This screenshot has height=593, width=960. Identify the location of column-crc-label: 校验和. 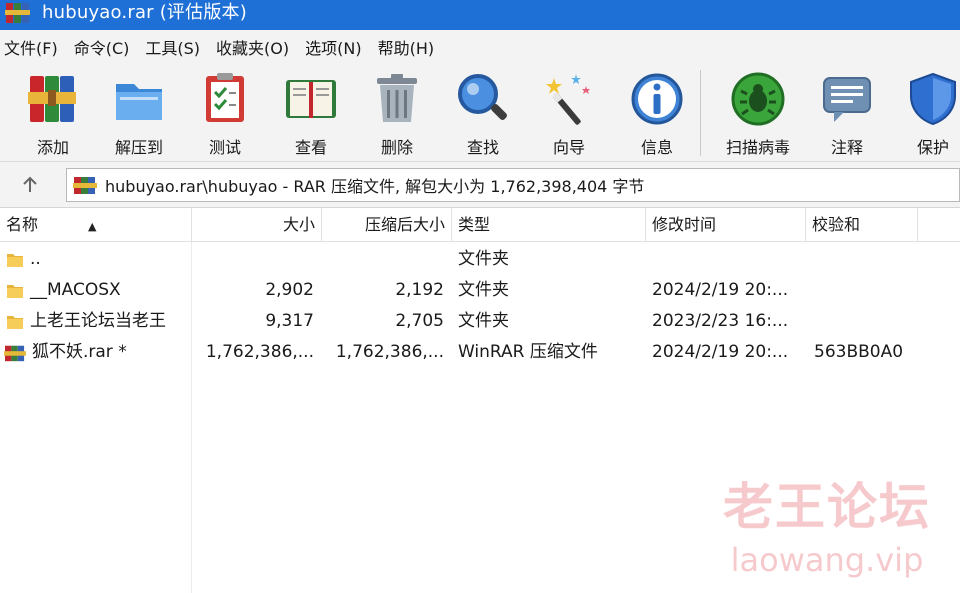
(836, 224).